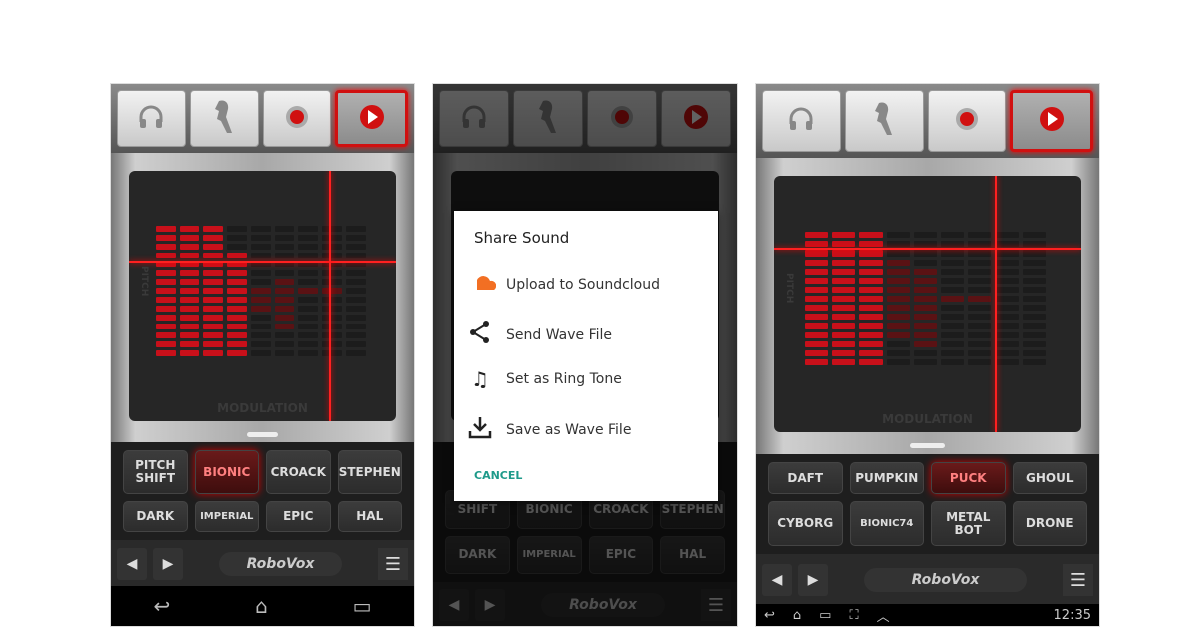 The image size is (1200, 628). I want to click on preset-button: BIONIC, so click(226, 472).